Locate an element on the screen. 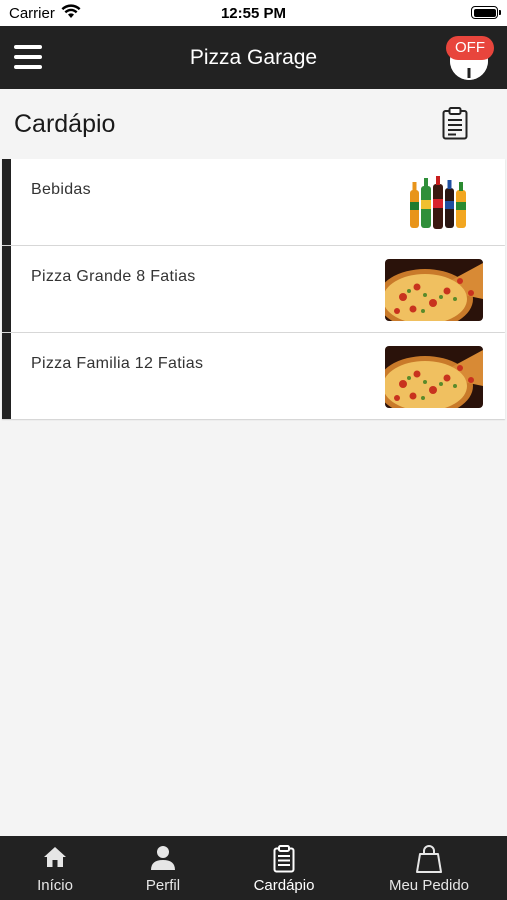 The width and height of the screenshot is (507, 900). tab-label: Início is located at coordinates (55, 885).